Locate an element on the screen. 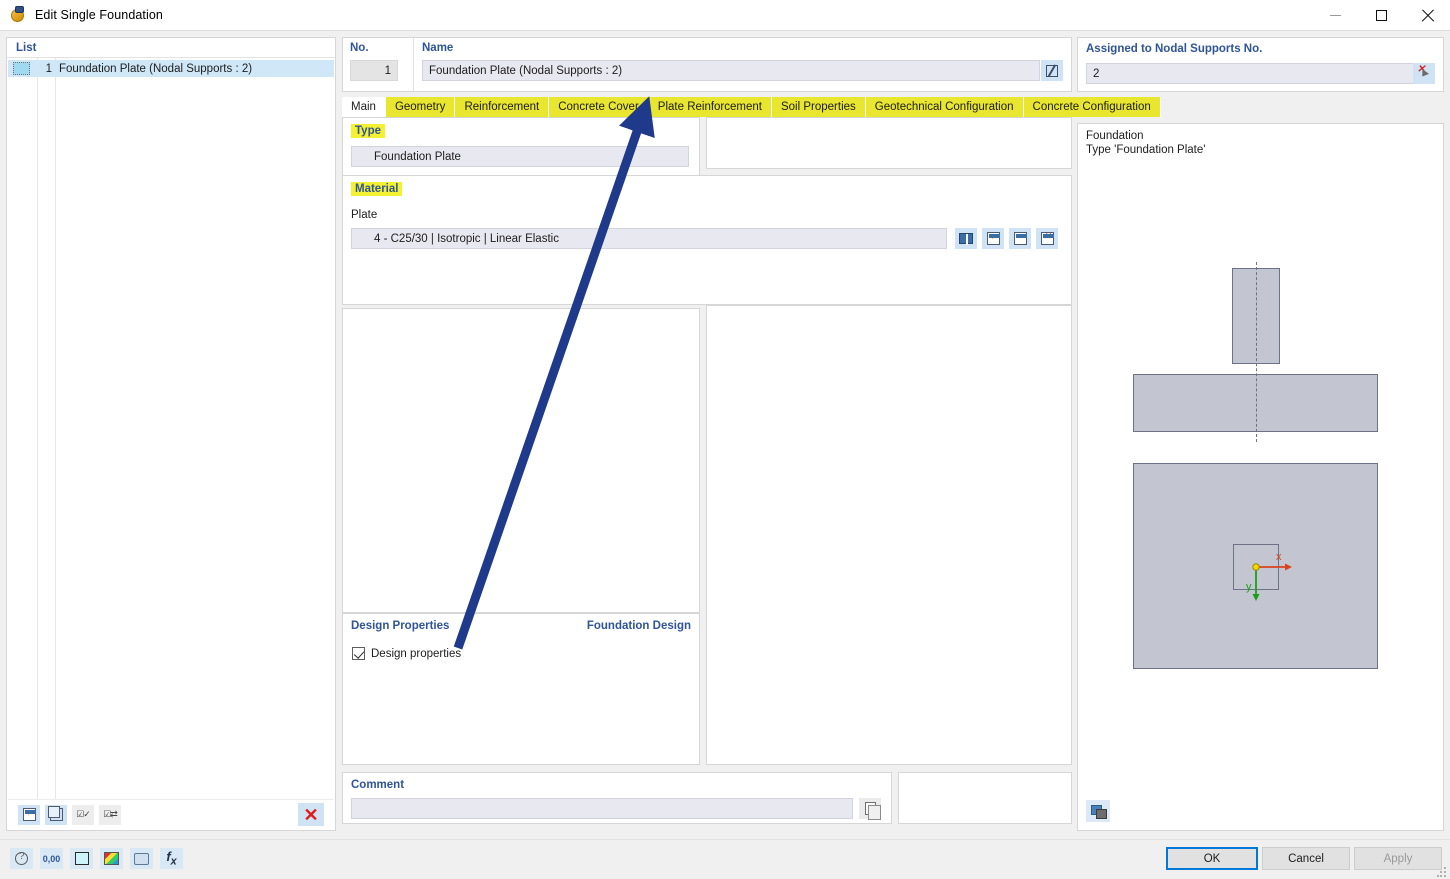  number-field-group: No. 1 is located at coordinates (374, 64).